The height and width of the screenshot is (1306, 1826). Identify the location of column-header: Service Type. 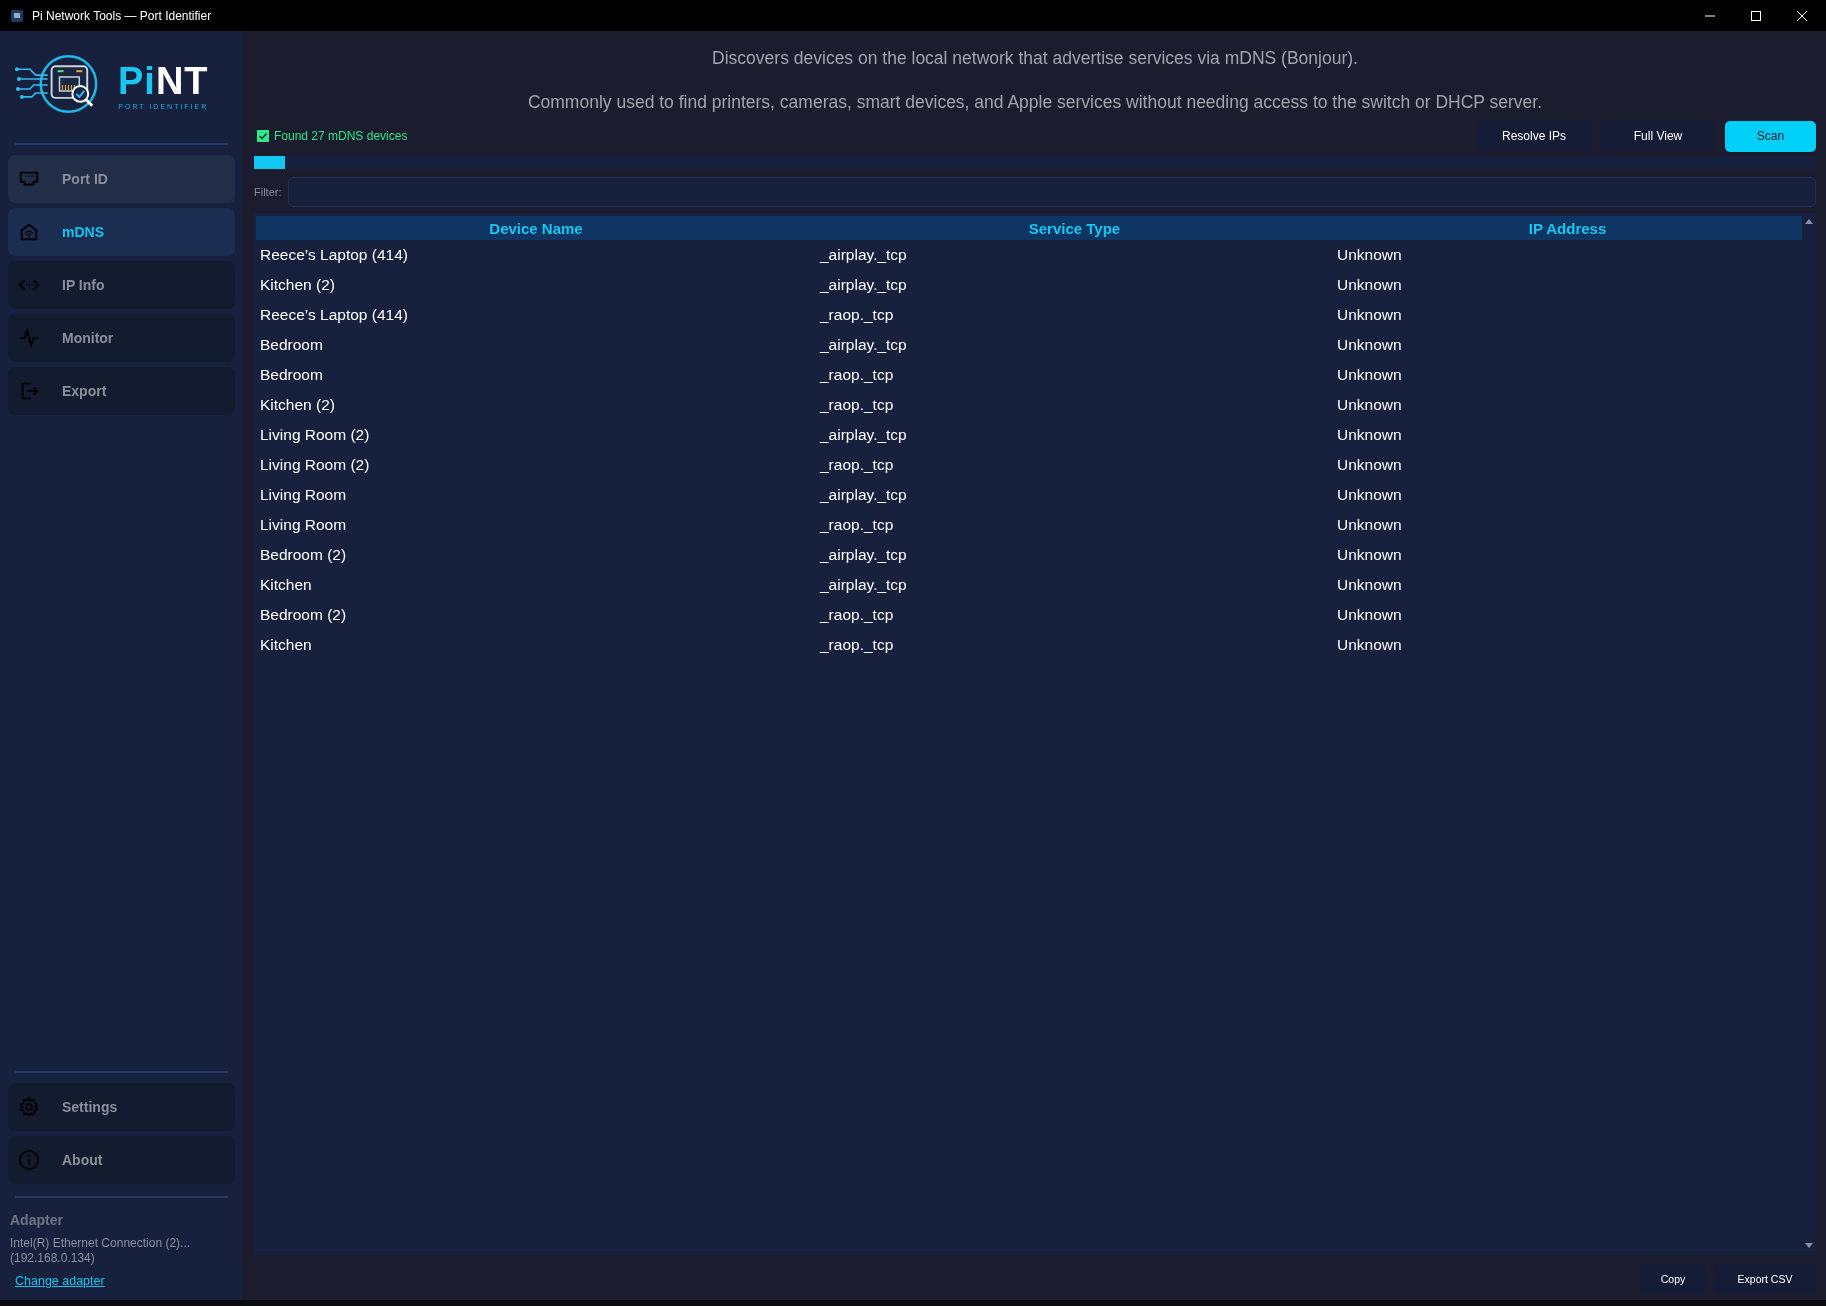
(1074, 228).